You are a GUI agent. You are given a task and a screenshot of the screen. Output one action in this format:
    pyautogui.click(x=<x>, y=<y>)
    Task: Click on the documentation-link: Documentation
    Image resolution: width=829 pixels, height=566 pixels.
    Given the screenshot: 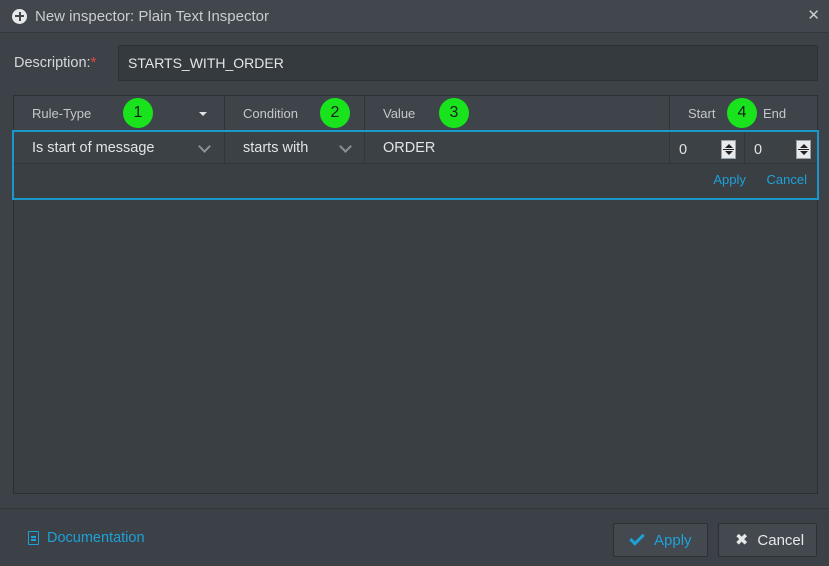 What is the action you would take?
    pyautogui.click(x=86, y=538)
    